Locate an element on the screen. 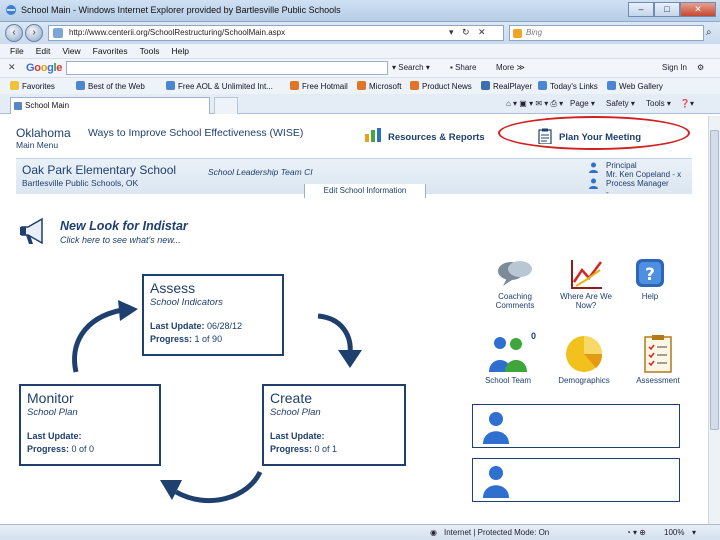  megaphone-icon is located at coordinates (34, 231).